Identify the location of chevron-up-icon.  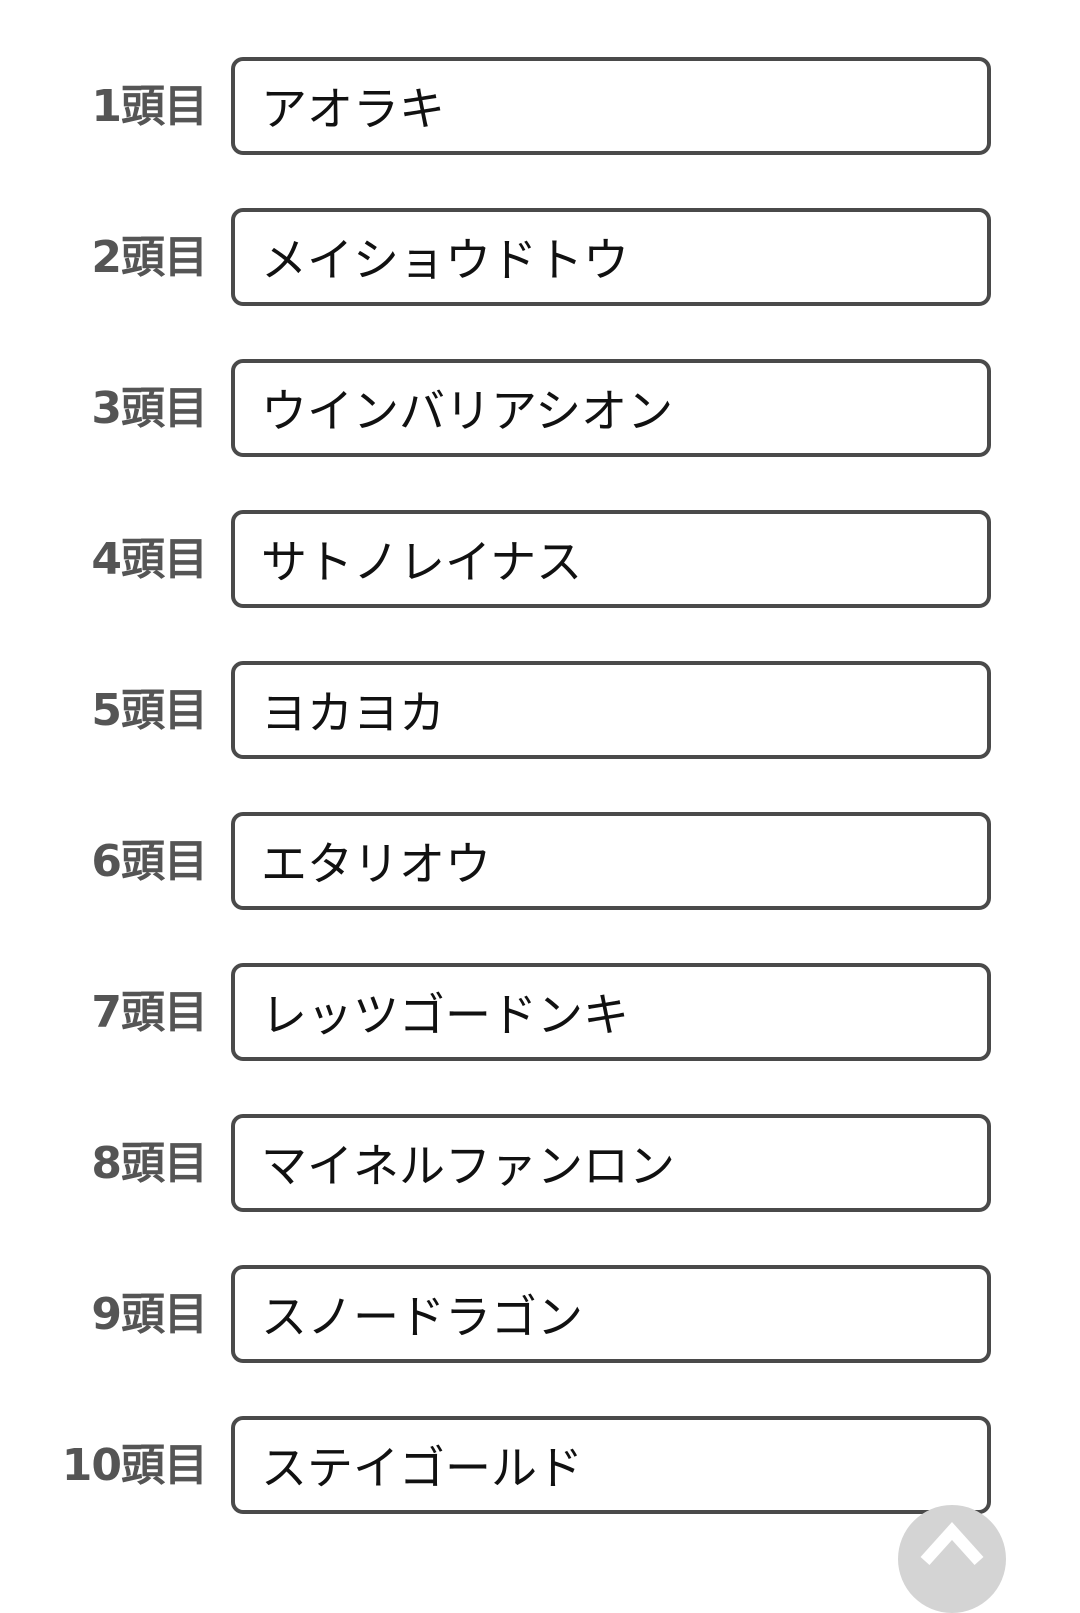
(952, 1544).